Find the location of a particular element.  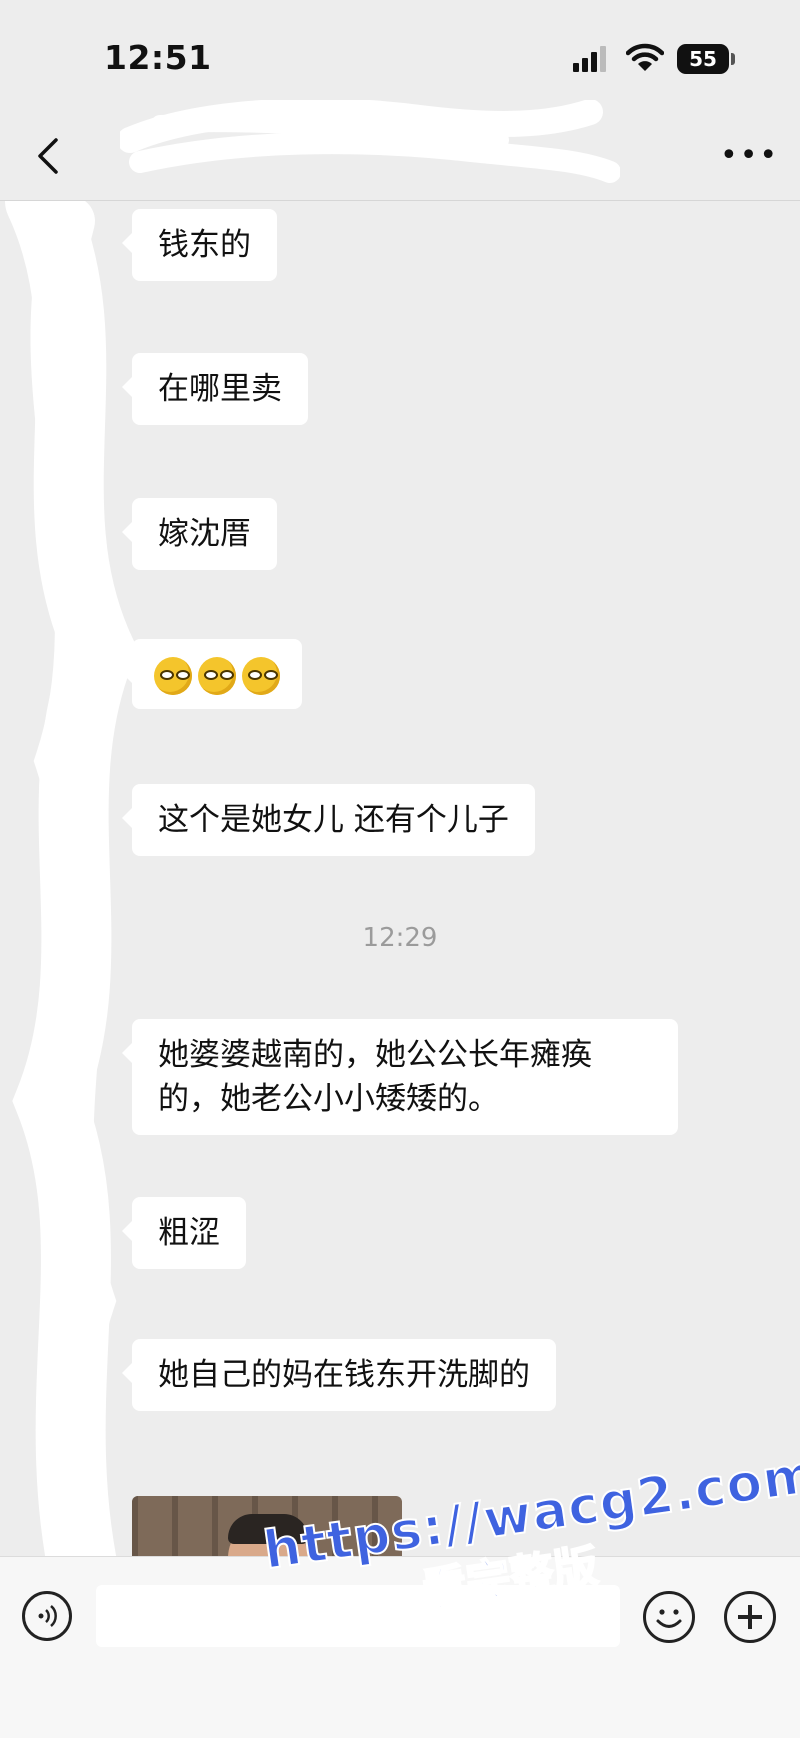

message-bubble: 她自己的妈在钱东开洗脚的 is located at coordinates (339, 1375).